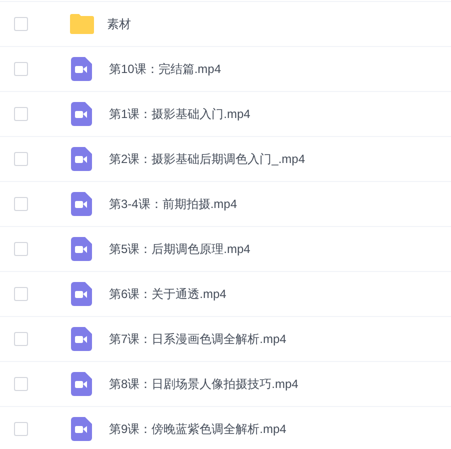  Describe the element at coordinates (167, 294) in the screenshot. I see `file-name: 第6课：关于通透.mp4` at that location.